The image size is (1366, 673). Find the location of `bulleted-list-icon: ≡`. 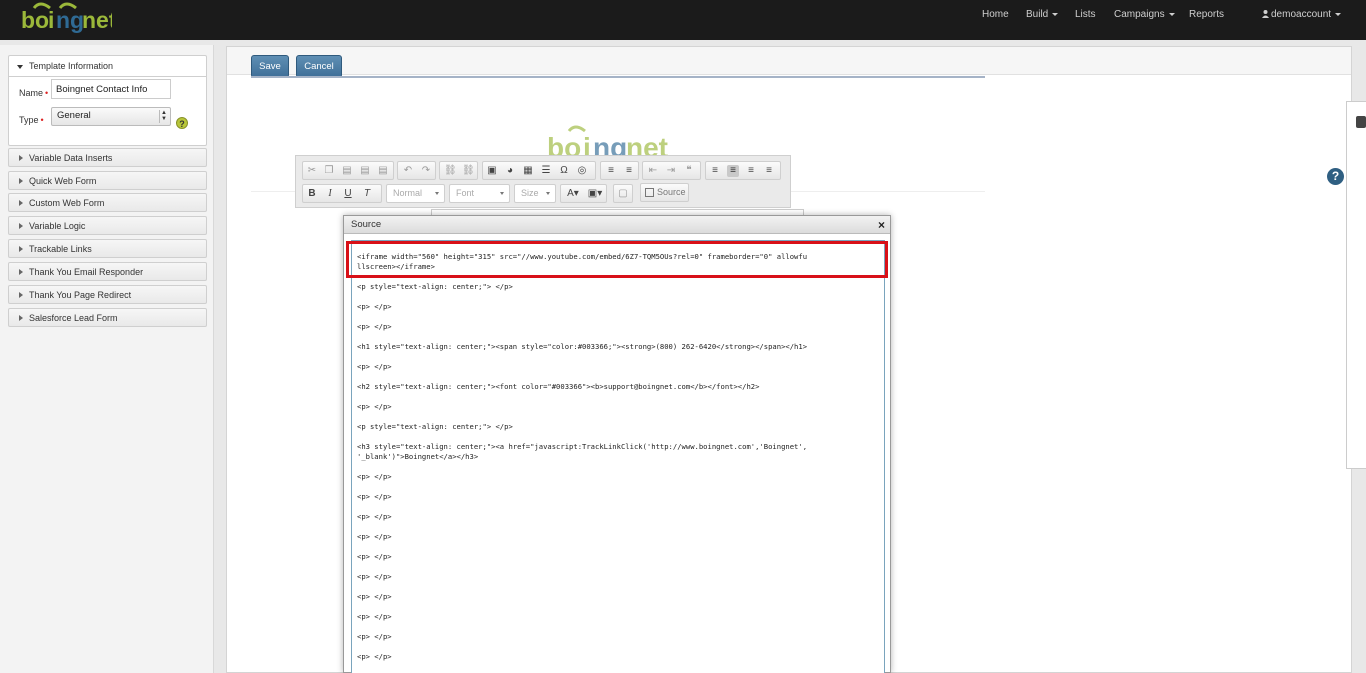

bulleted-list-icon: ≡ is located at coordinates (629, 171).